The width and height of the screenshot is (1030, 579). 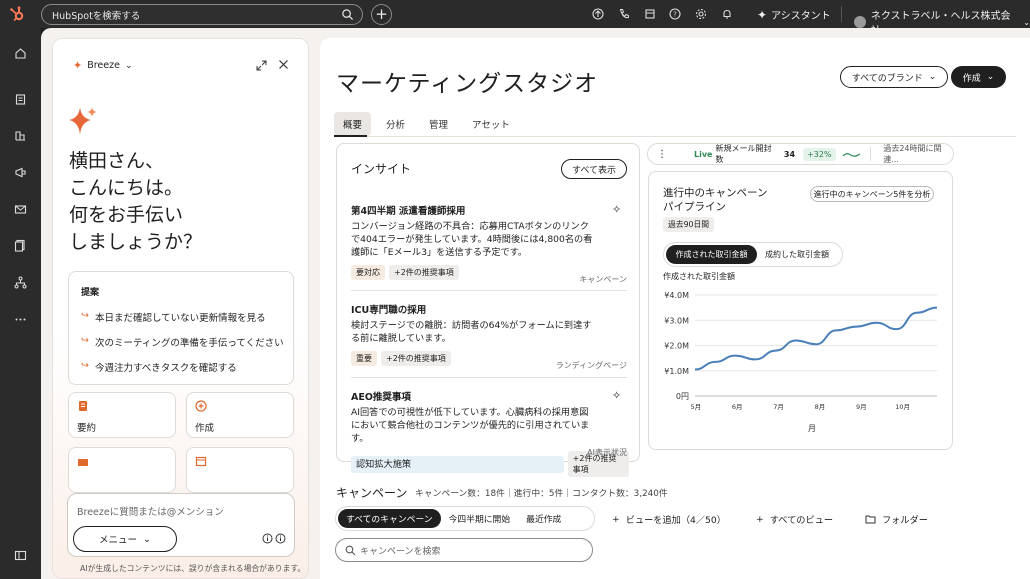 I want to click on close-icon, so click(x=283, y=64).